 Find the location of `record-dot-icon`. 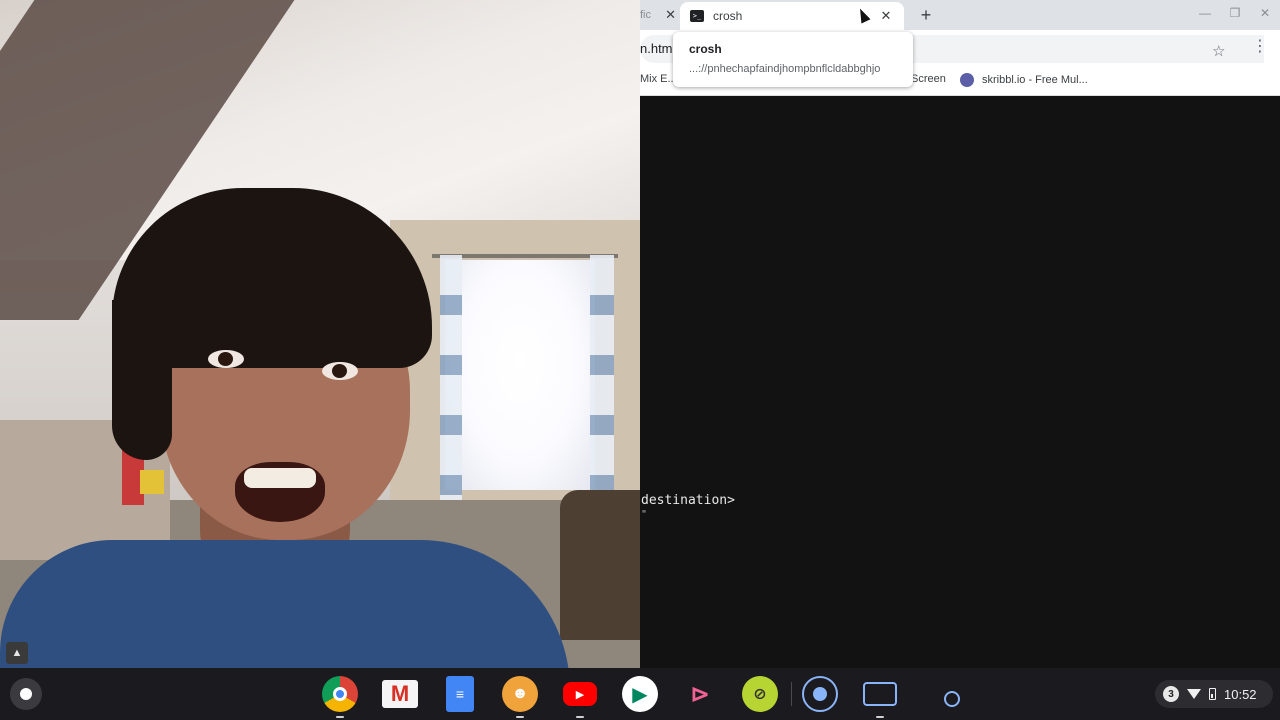

record-dot-icon is located at coordinates (820, 694).